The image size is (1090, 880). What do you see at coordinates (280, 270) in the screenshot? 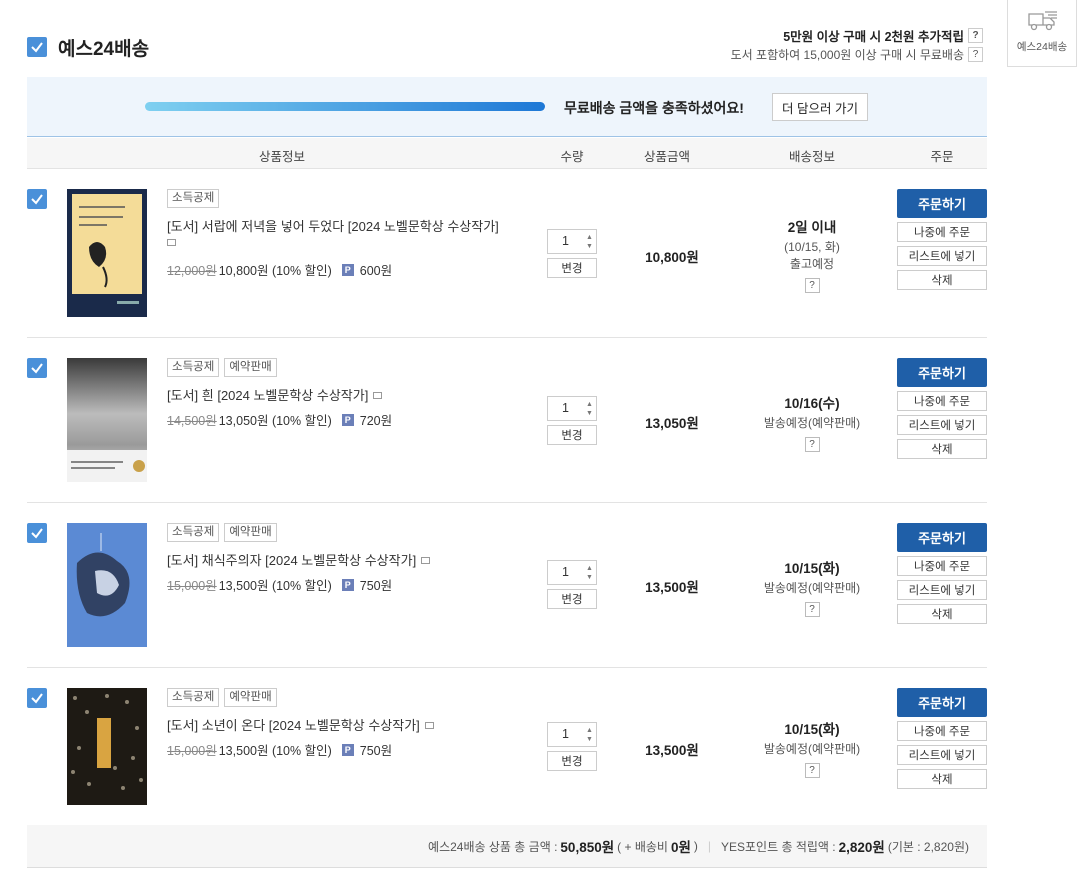
I see `item-price: 12,000원 10,800원 (10% 할인) P 600원` at bounding box center [280, 270].